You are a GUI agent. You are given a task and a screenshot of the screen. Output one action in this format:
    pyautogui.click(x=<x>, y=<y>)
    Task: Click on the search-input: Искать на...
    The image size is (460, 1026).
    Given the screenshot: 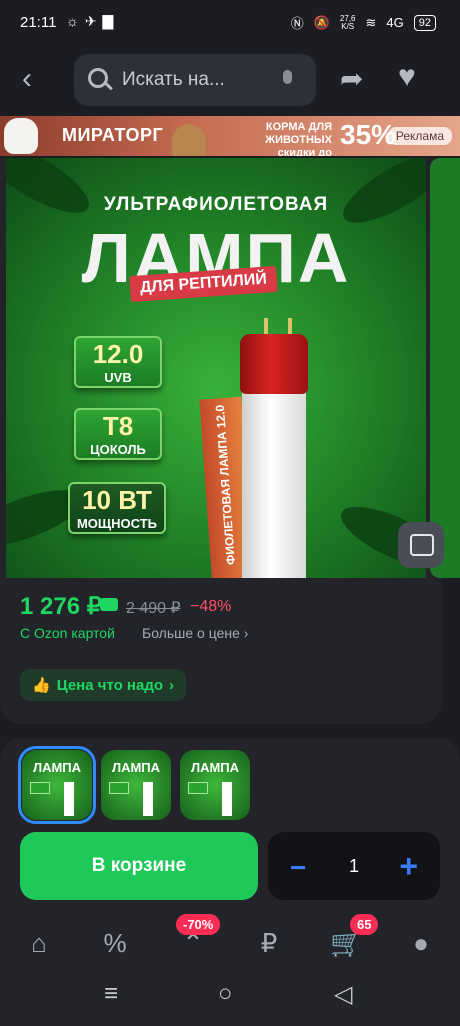 What is the action you would take?
    pyautogui.click(x=195, y=80)
    